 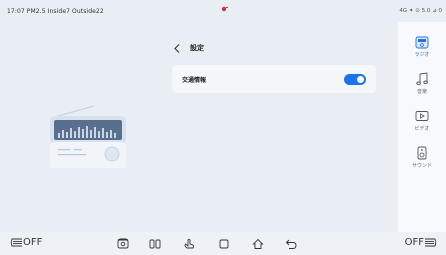 I want to click on radio-illustration-icon, so click(x=88, y=136).